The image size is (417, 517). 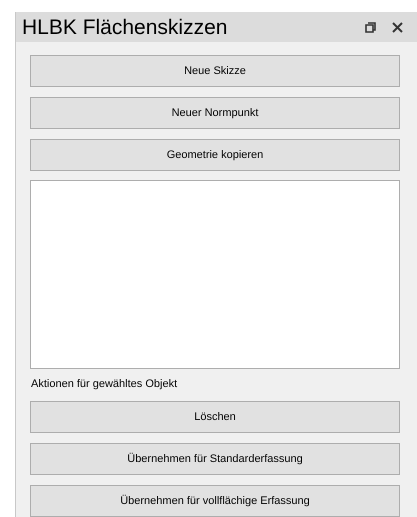 I want to click on action-button: Geometrie kopieren, so click(x=215, y=155).